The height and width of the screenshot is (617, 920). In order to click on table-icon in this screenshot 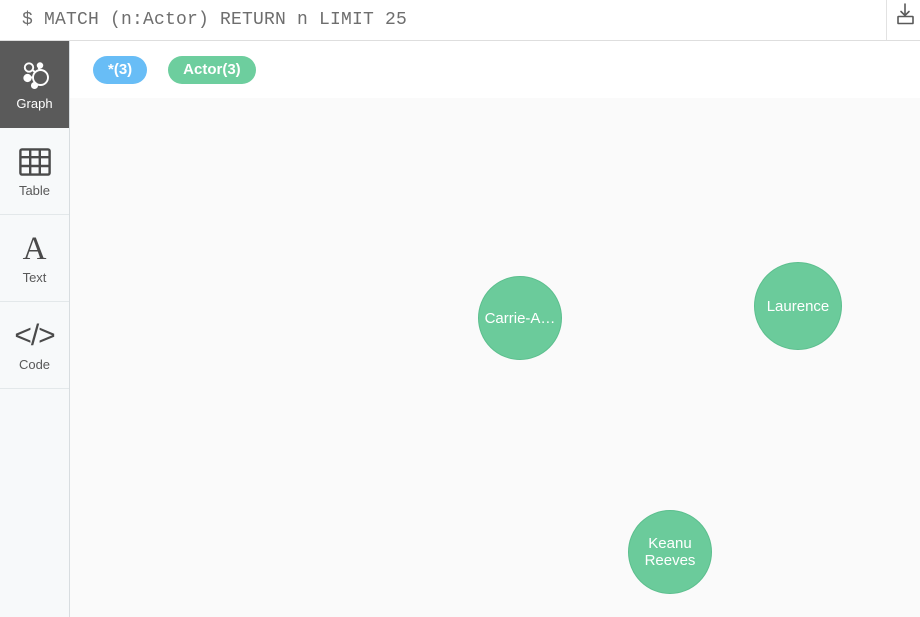, I will do `click(34, 162)`.